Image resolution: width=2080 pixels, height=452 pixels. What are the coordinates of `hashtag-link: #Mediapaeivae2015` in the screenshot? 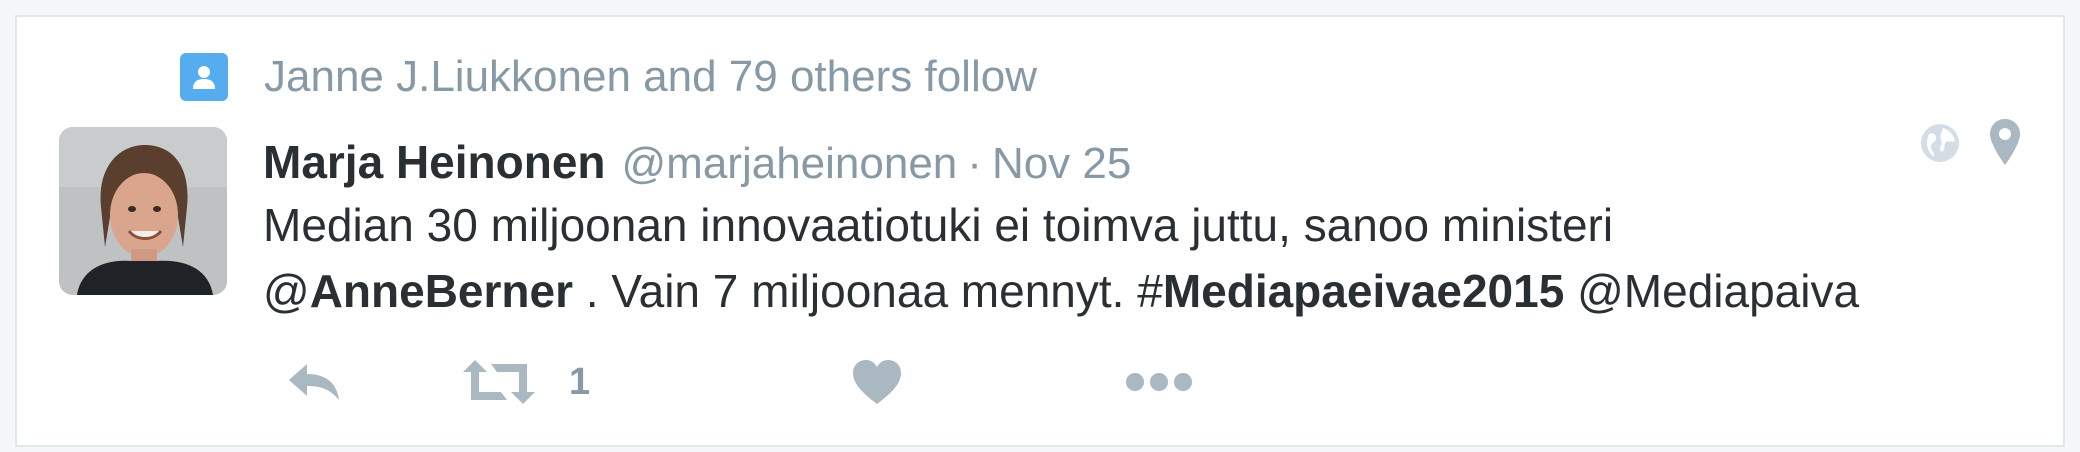 It's located at (1350, 291).